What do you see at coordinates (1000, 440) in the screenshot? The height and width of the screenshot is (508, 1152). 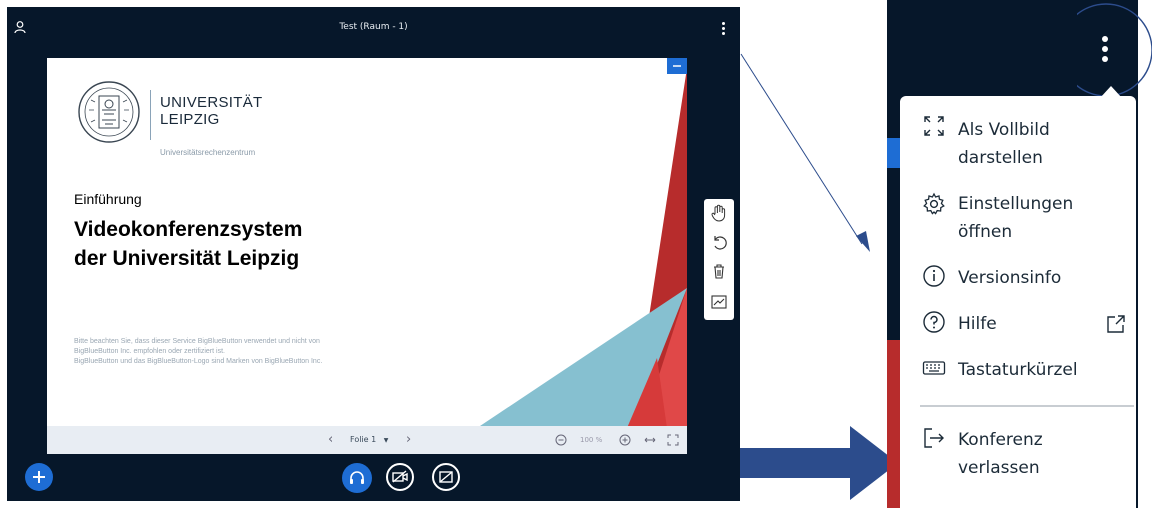 I see `menu-item-leave-line1: Konferenz` at bounding box center [1000, 440].